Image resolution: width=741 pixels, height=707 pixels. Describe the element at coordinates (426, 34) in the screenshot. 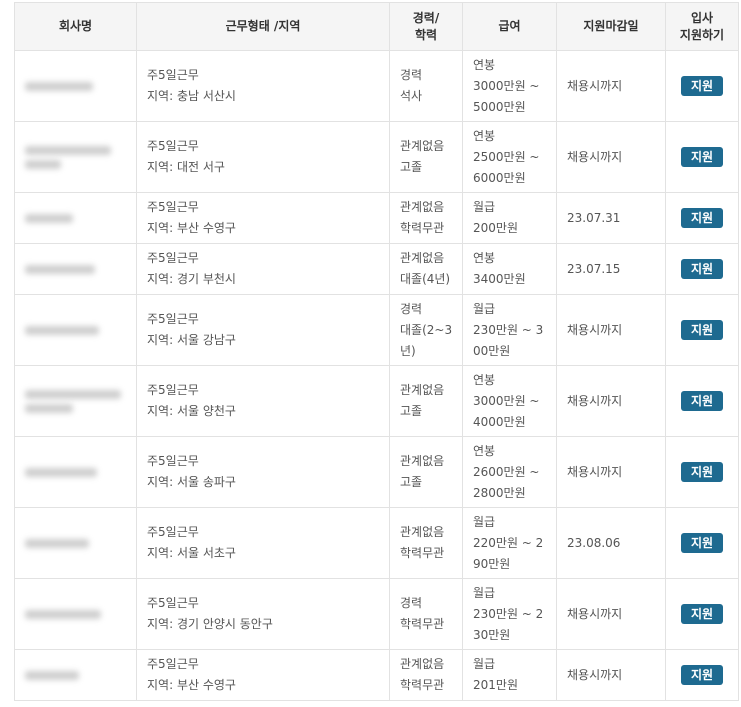

I see `header-career-line-2: 학력` at that location.